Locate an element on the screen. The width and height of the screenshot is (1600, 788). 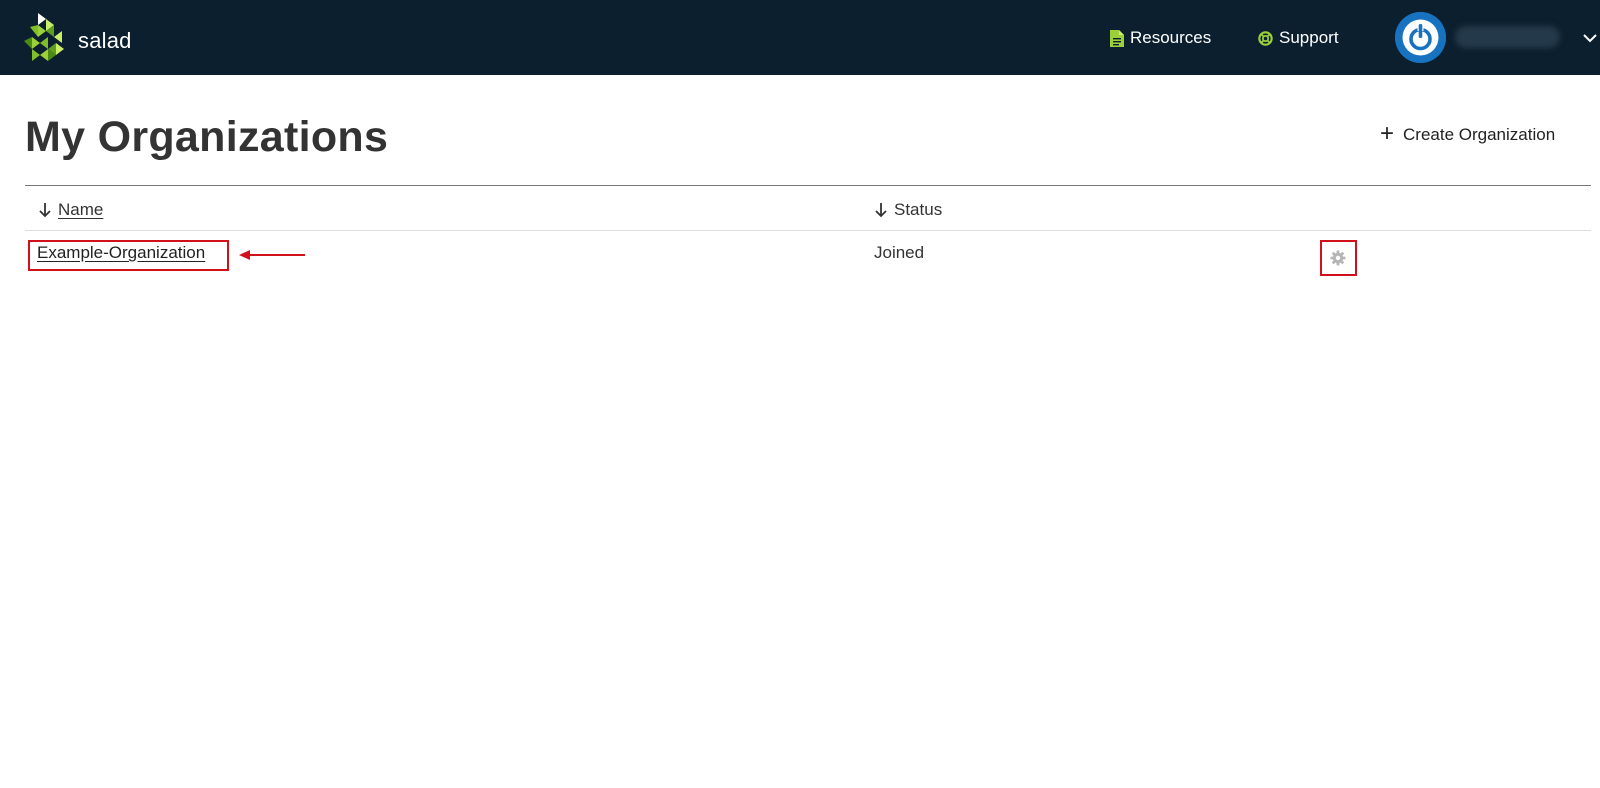
create-organization-button: + Create Organization is located at coordinates (1467, 135).